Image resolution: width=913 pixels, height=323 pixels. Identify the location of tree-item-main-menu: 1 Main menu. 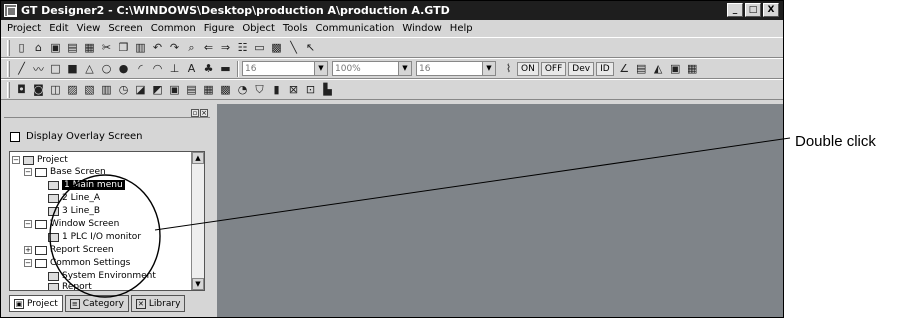
(86, 185).